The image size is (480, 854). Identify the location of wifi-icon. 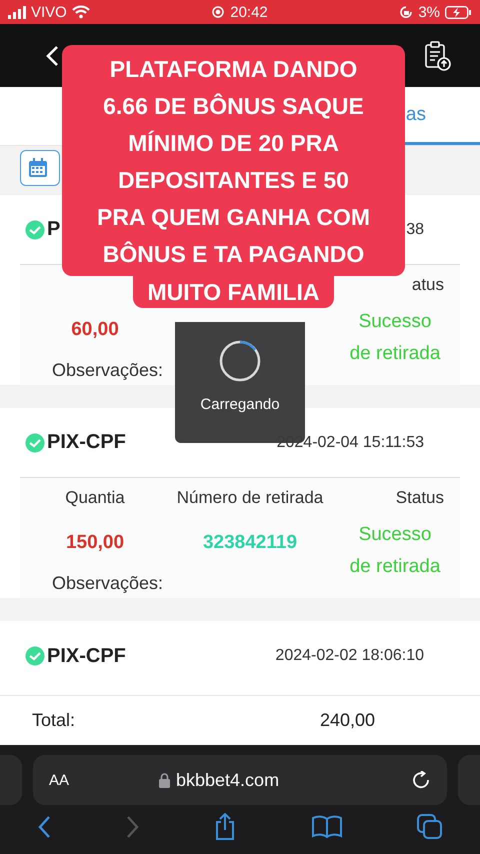
(81, 12).